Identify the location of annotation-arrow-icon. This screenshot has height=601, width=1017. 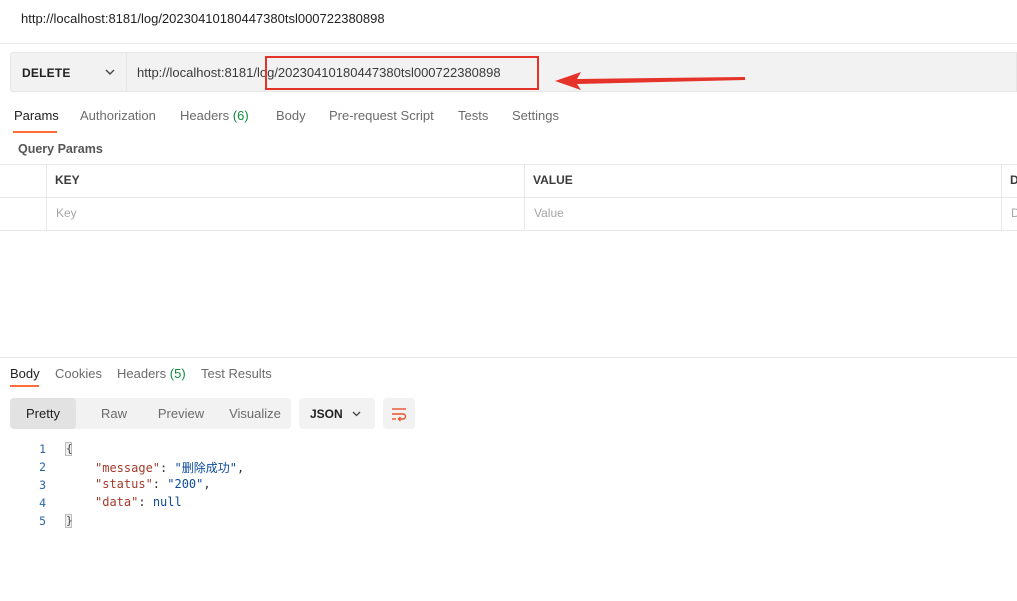
(650, 81).